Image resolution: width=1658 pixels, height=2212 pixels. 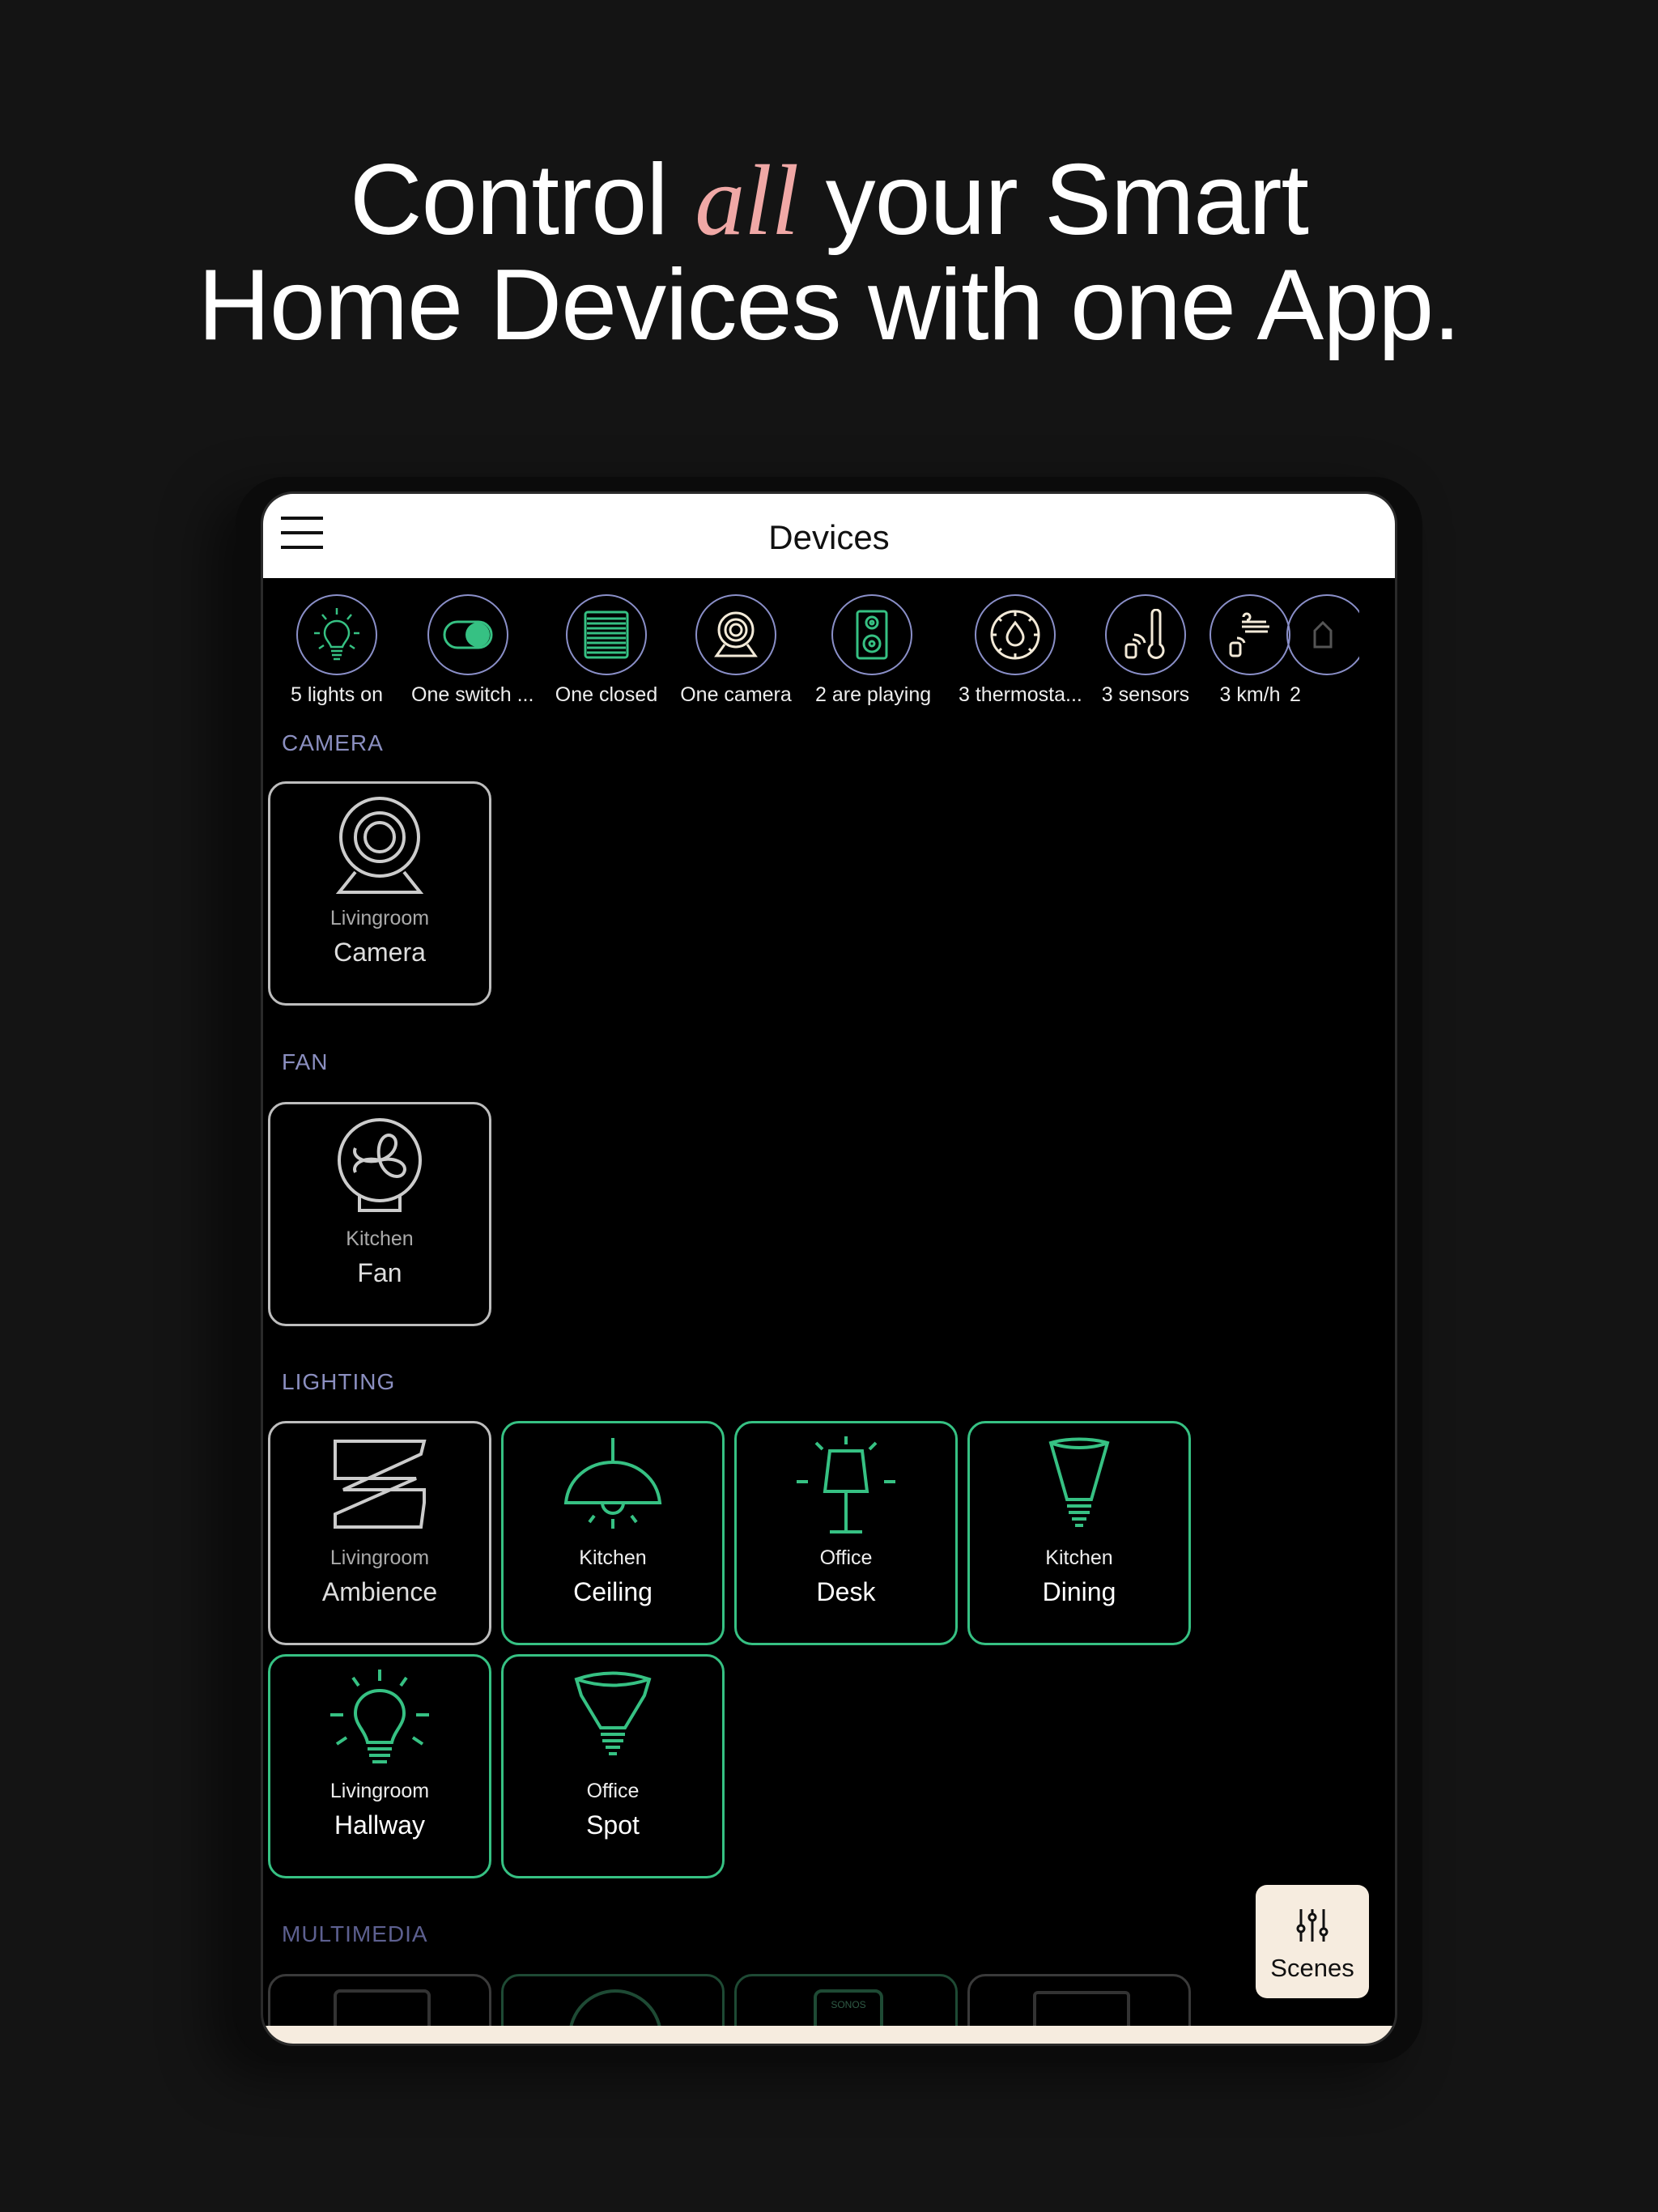 What do you see at coordinates (379, 1591) in the screenshot?
I see `device-name: Ambience` at bounding box center [379, 1591].